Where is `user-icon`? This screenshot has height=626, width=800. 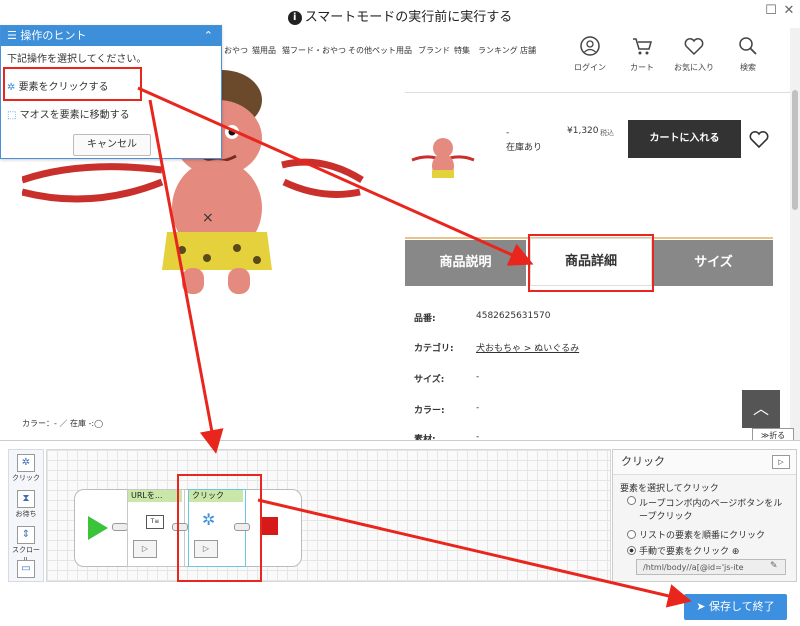 user-icon is located at coordinates (590, 46).